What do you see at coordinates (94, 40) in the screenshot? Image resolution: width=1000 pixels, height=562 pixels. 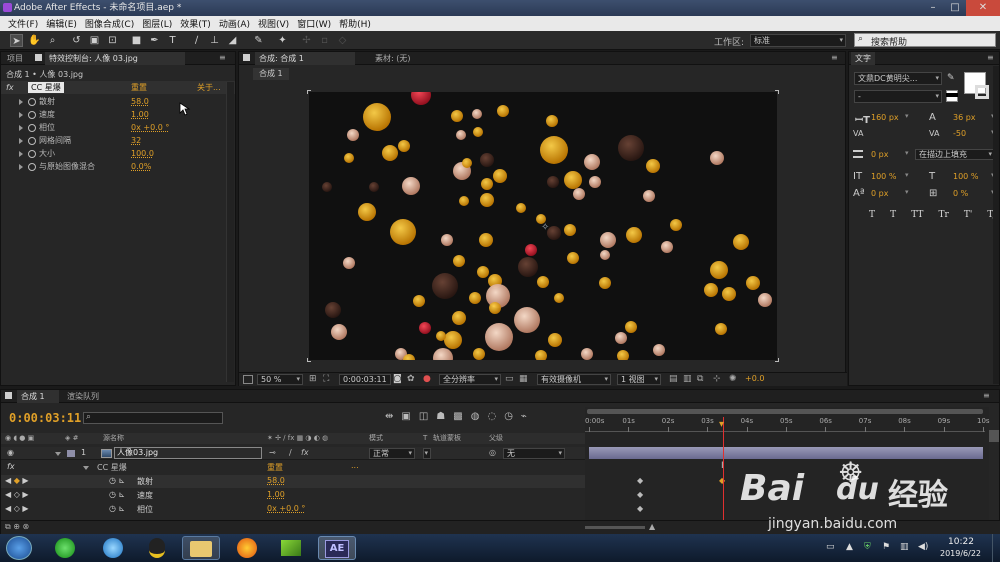 I see `camera-tool-icon: ▣` at bounding box center [94, 40].